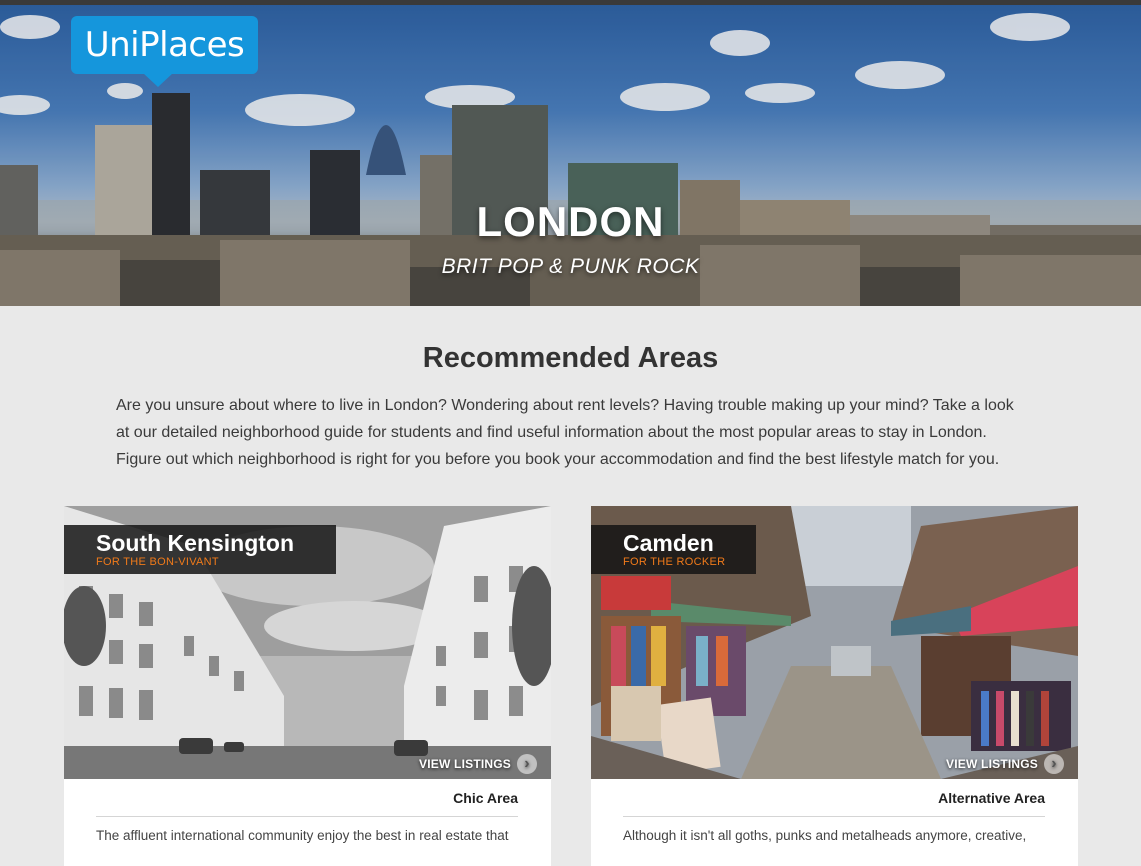 The height and width of the screenshot is (866, 1141). I want to click on area-tagline: FOR THE BON-VIVANT, so click(157, 562).